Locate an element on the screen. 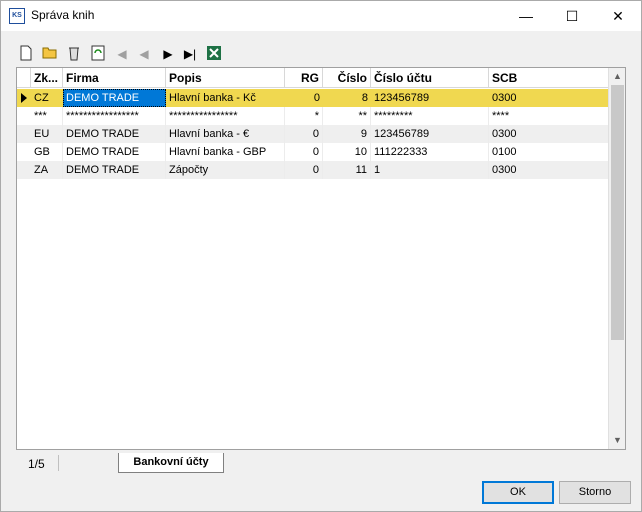 This screenshot has height=512, width=642. grid-cell-zk: ZA is located at coordinates (47, 170).